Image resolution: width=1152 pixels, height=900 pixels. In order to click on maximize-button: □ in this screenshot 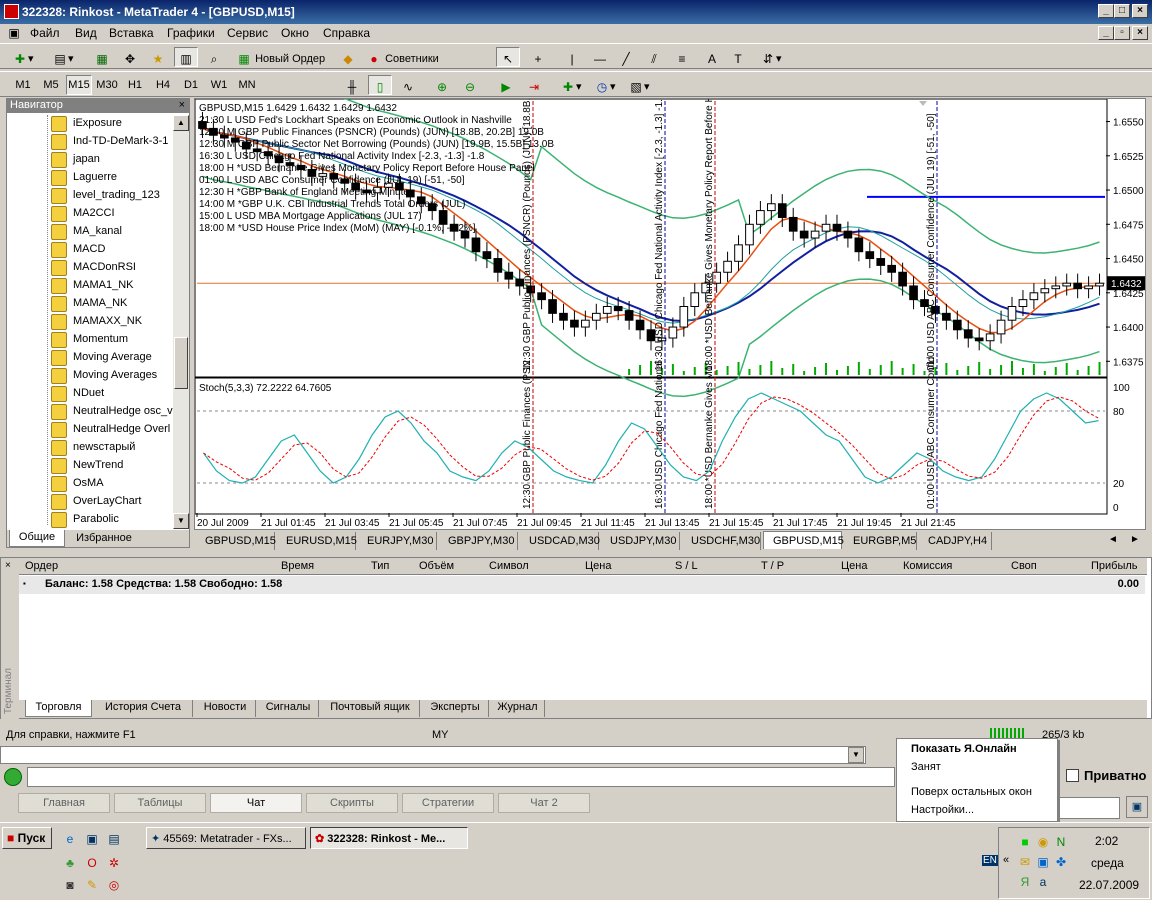, I will do `click(1122, 11)`.